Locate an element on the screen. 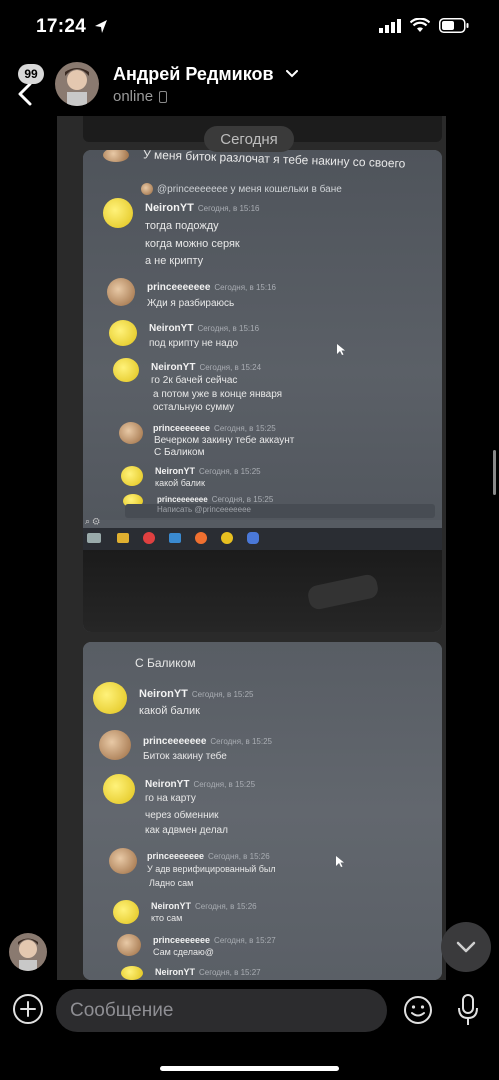  compose-placeholder: Написать @princeeeeeee is located at coordinates (204, 509).